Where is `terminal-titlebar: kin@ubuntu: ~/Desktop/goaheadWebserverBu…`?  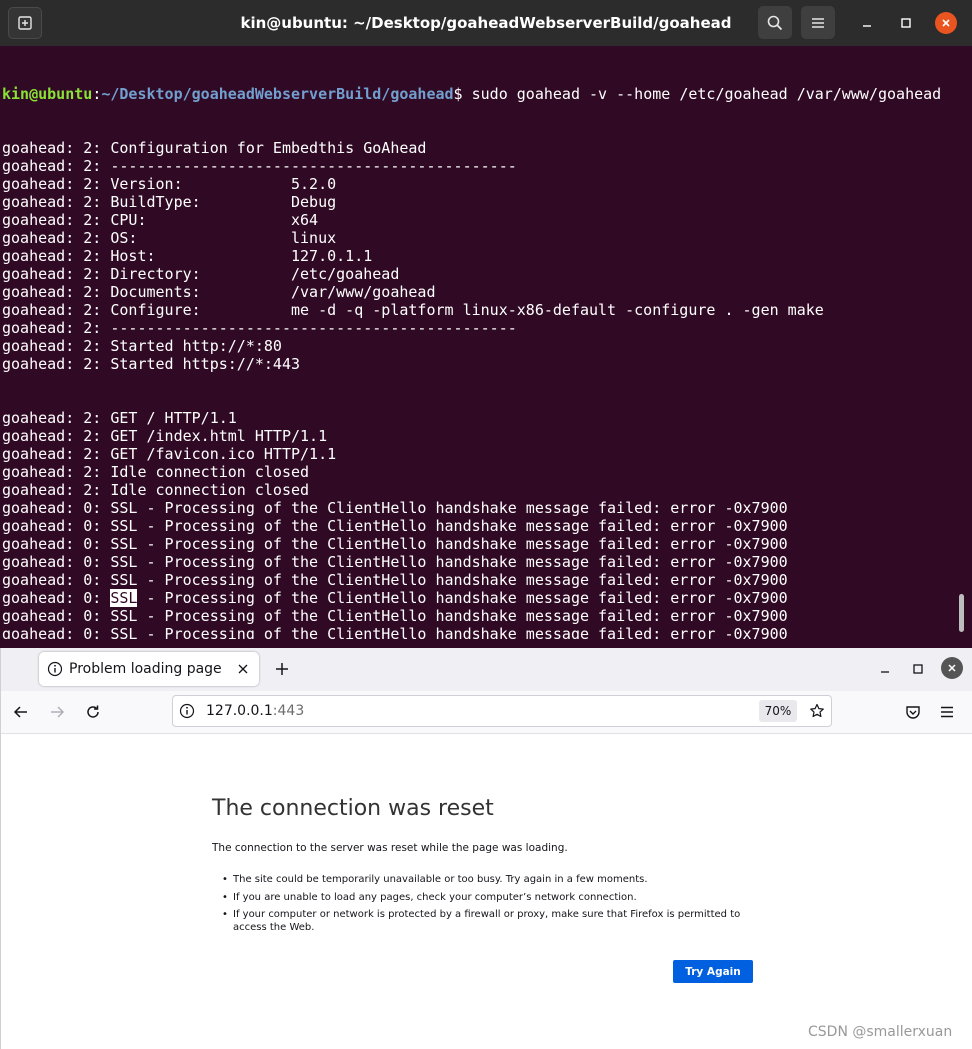 terminal-titlebar: kin@ubuntu: ~/Desktop/goaheadWebserverBu… is located at coordinates (486, 23).